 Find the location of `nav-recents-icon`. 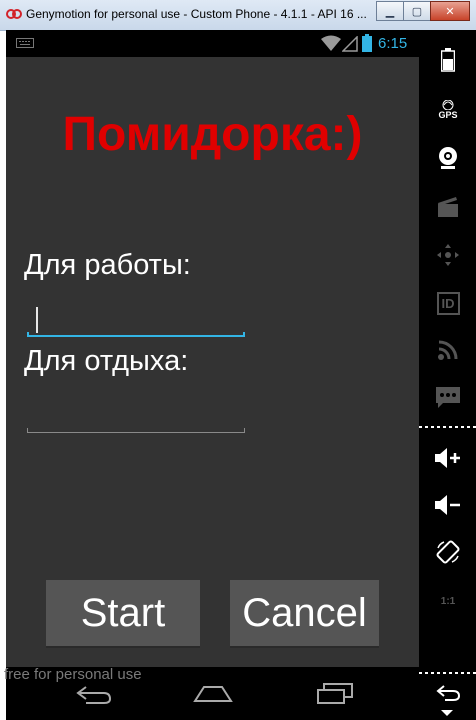

nav-recents-icon is located at coordinates (336, 693).